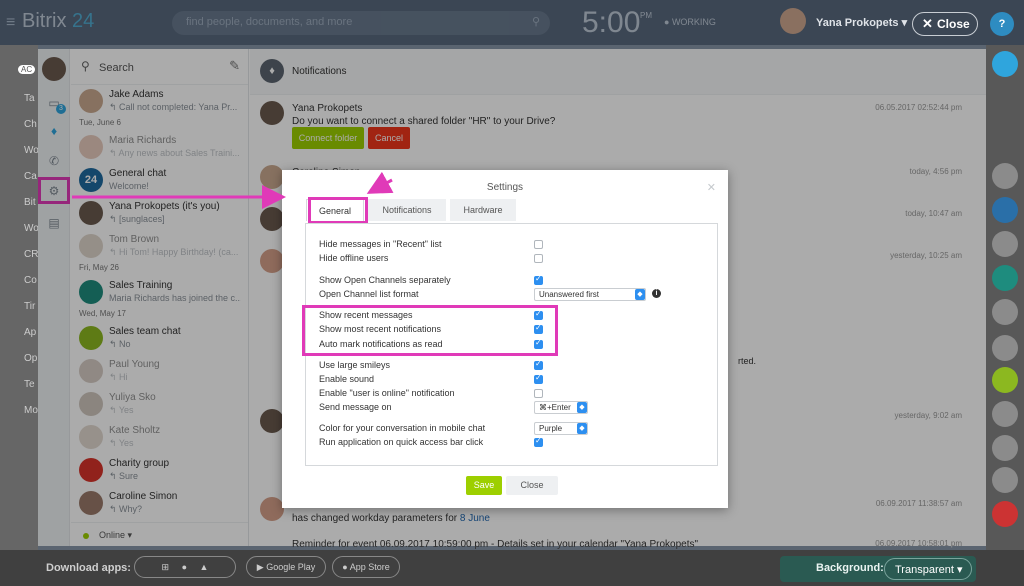  What do you see at coordinates (380, 244) in the screenshot?
I see `option-label: Hide messages in "Recent" list` at bounding box center [380, 244].